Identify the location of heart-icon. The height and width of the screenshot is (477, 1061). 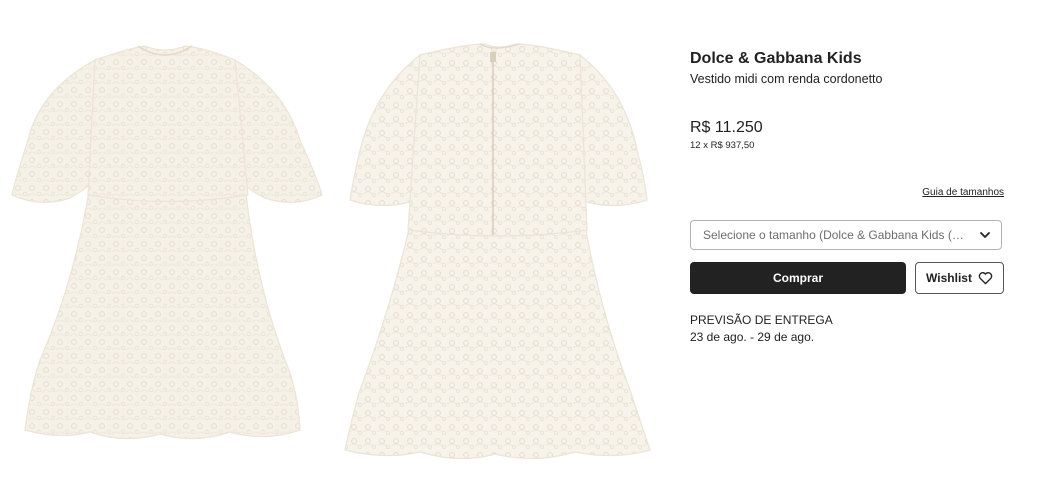
(985, 278).